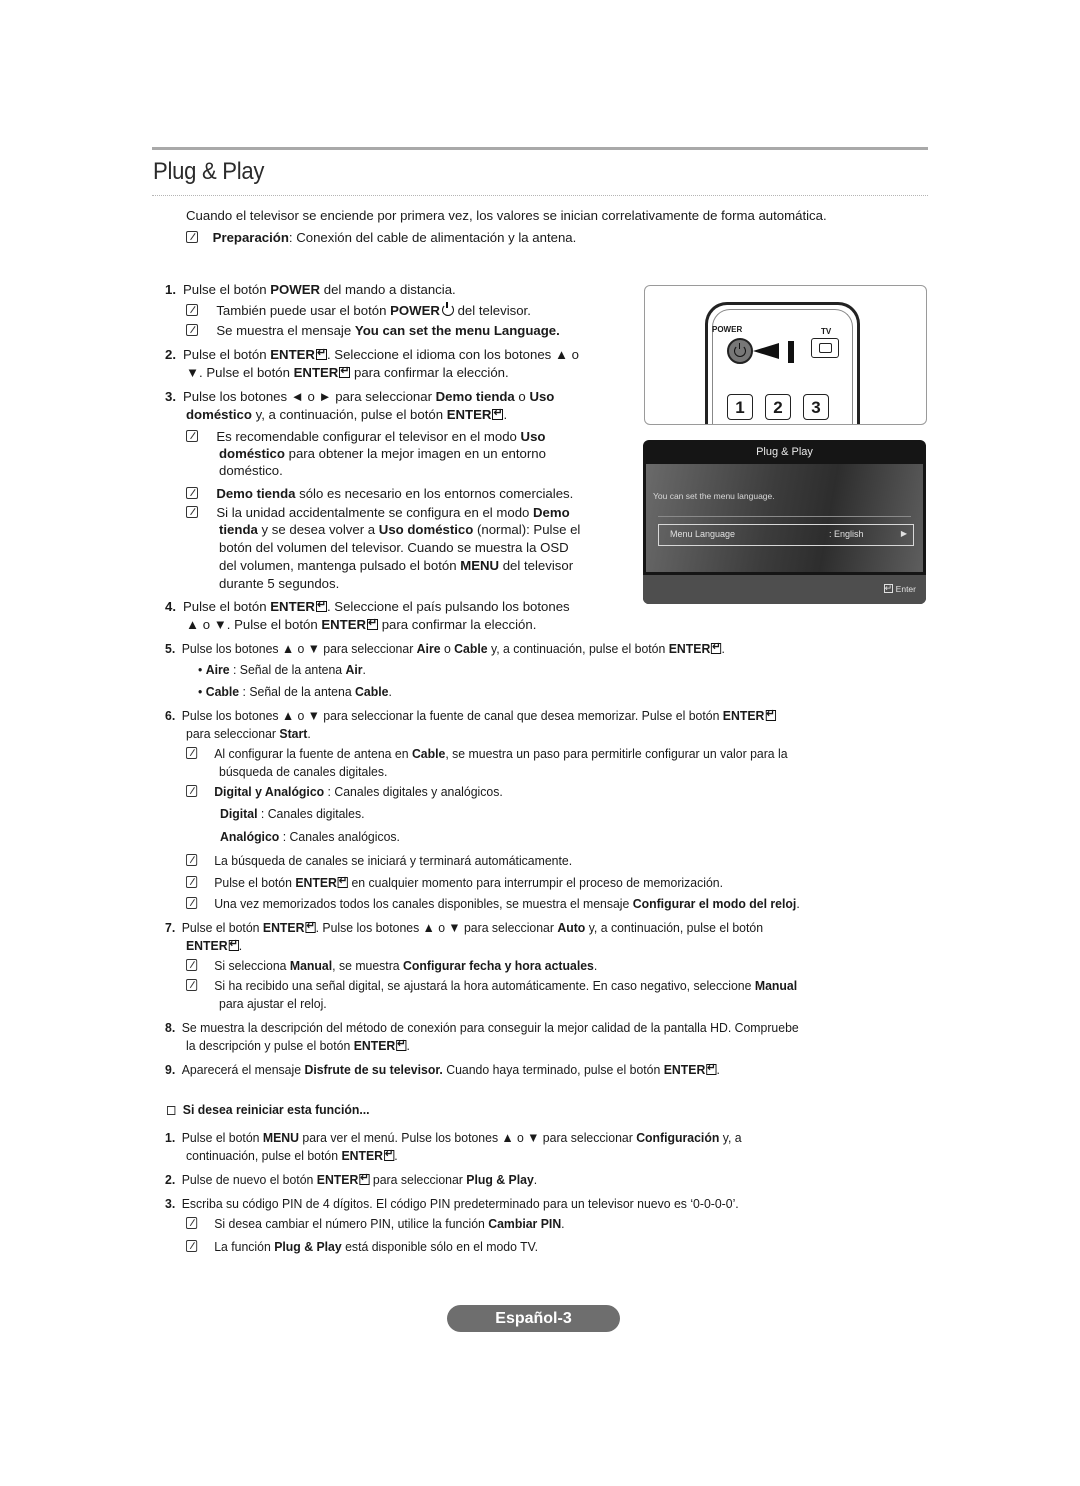 Image resolution: width=1080 pixels, height=1486 pixels. What do you see at coordinates (540, 148) in the screenshot?
I see `top-rule` at bounding box center [540, 148].